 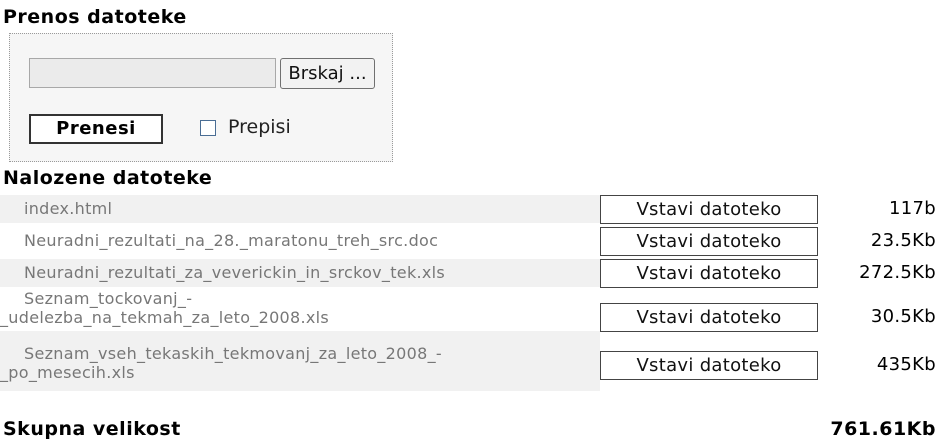 What do you see at coordinates (68, 208) in the screenshot?
I see `file-name: index.html` at bounding box center [68, 208].